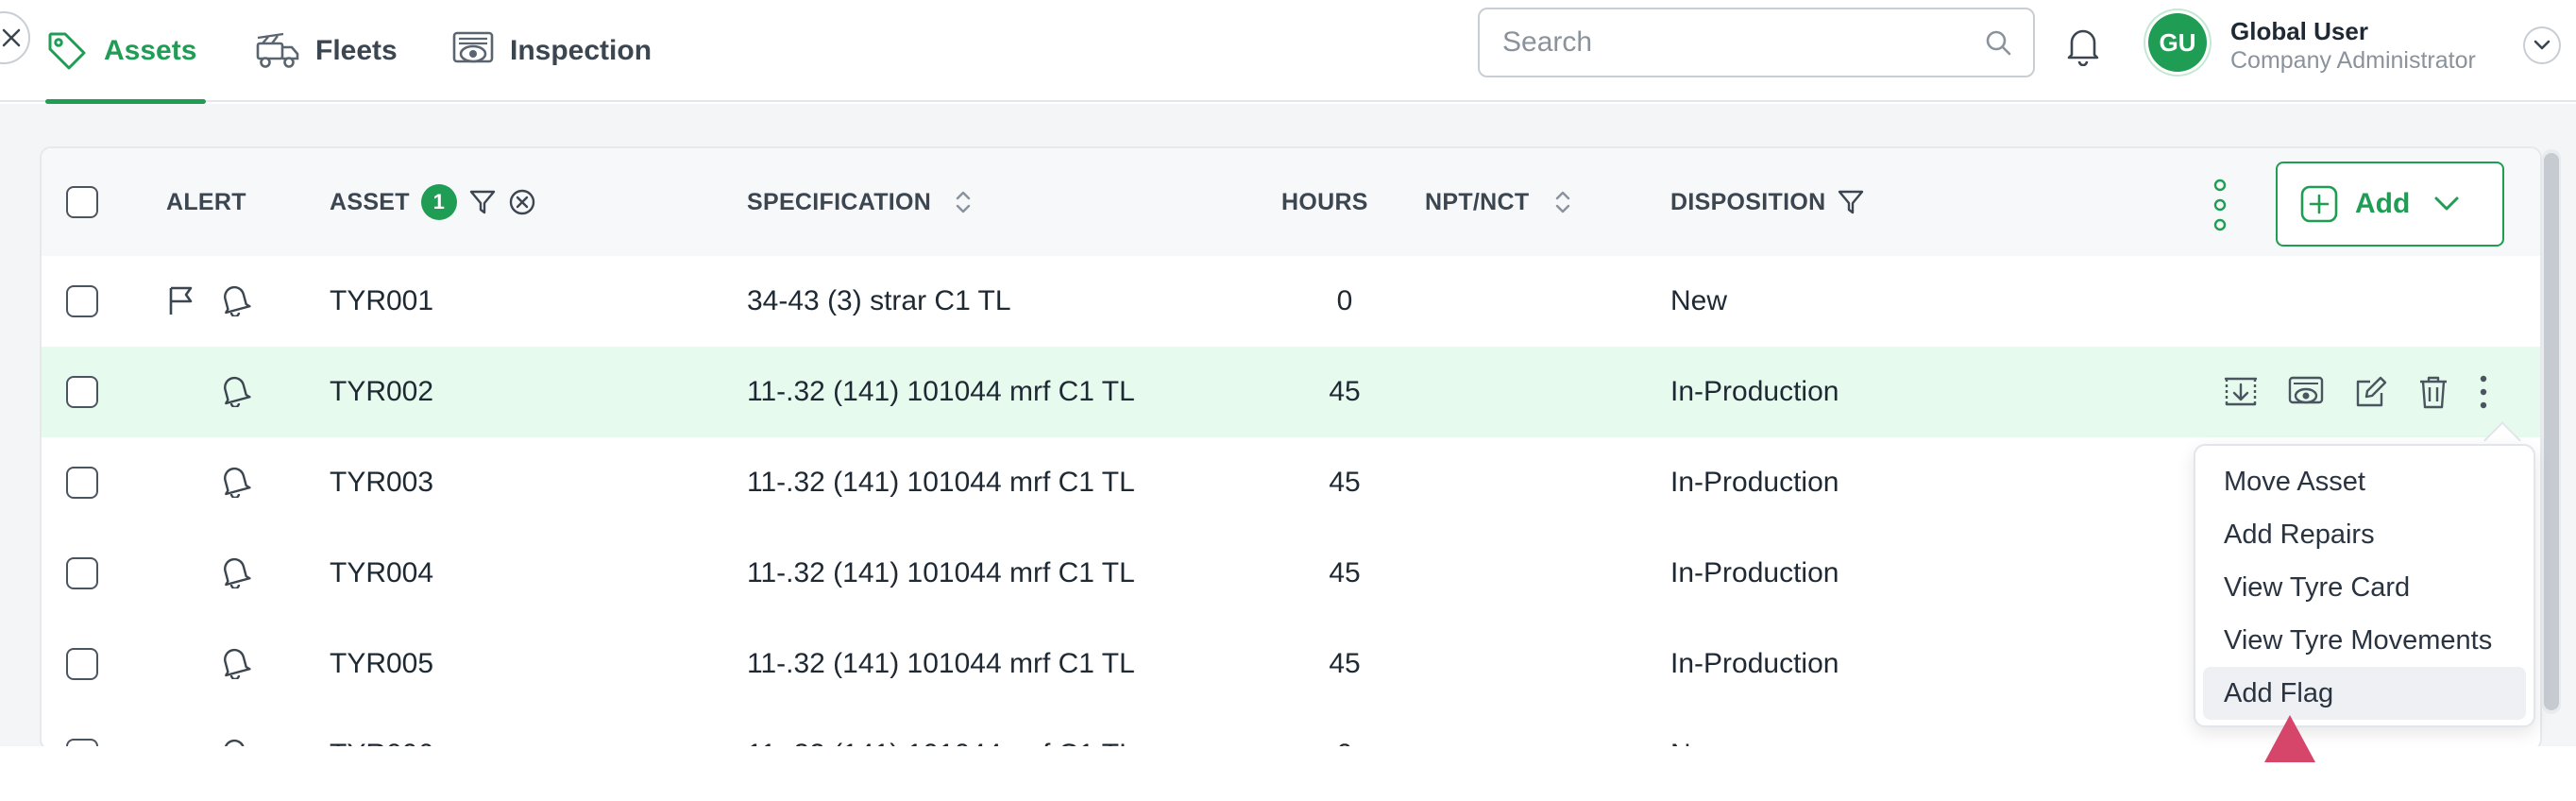 This screenshot has width=2576, height=801. I want to click on avatar: GU, so click(2177, 42).